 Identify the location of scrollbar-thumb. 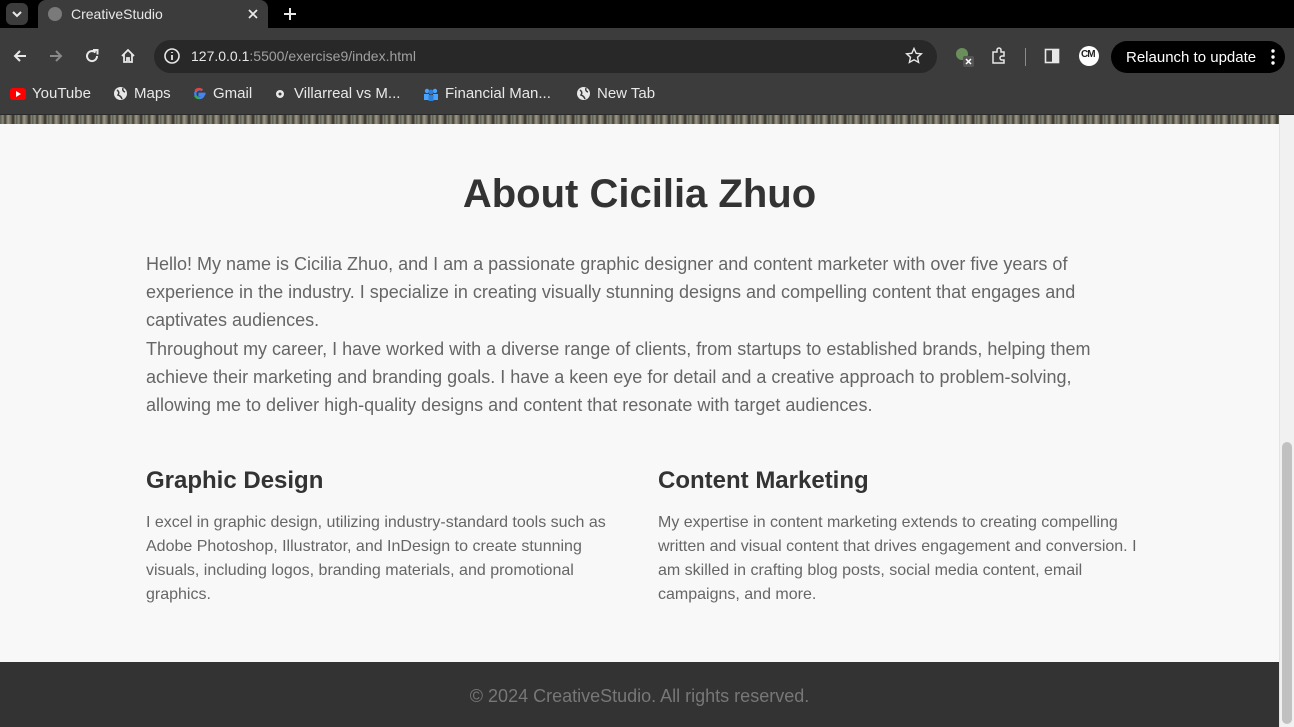
(1287, 583).